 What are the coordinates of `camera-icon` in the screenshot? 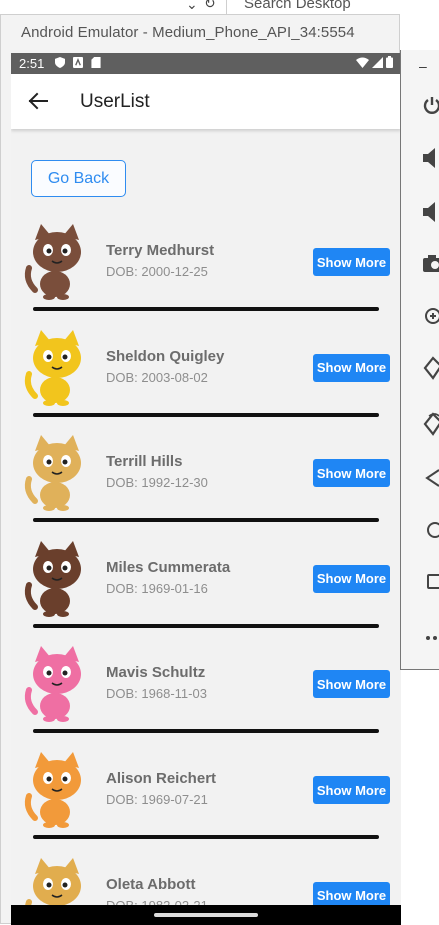 It's located at (431, 264).